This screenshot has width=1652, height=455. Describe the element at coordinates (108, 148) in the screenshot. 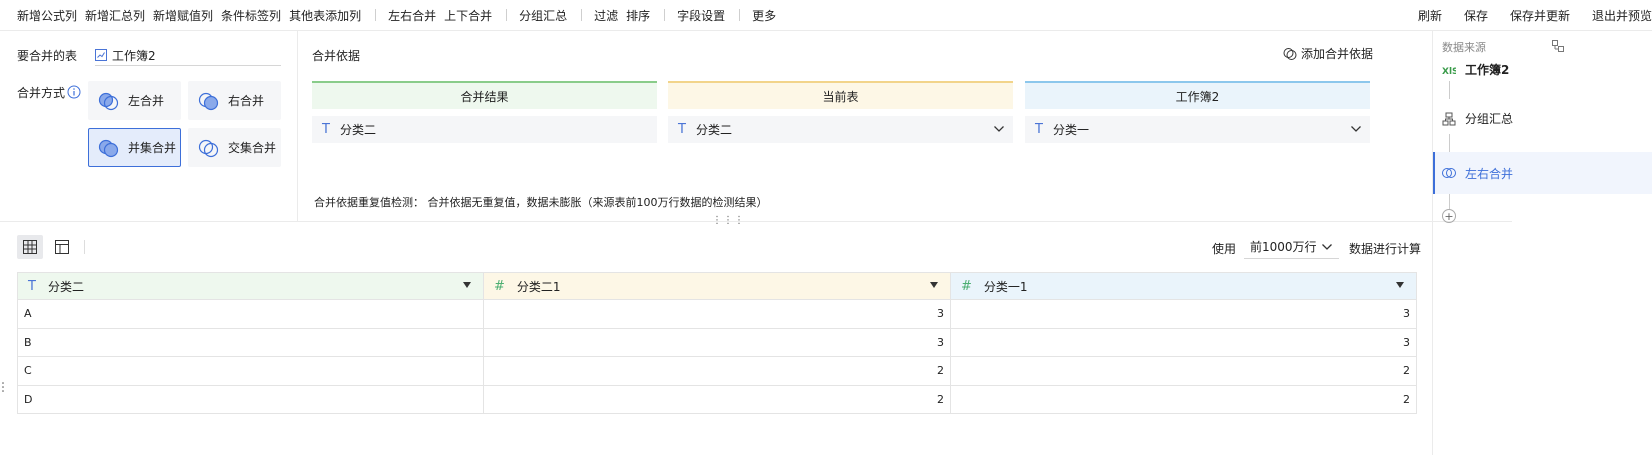

I see `union-merge-icon` at that location.